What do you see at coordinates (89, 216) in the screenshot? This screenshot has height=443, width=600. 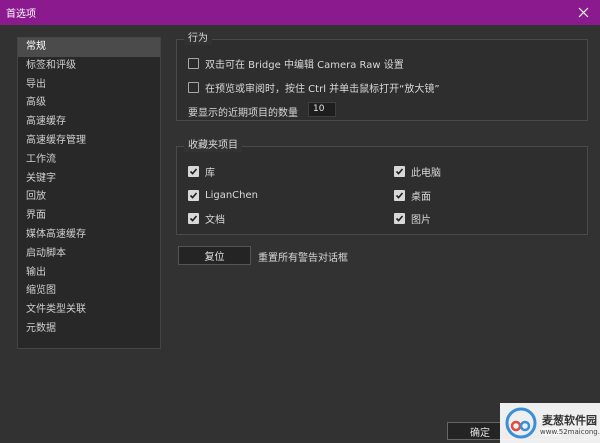 I see `sidebar-item-interface: 界面` at bounding box center [89, 216].